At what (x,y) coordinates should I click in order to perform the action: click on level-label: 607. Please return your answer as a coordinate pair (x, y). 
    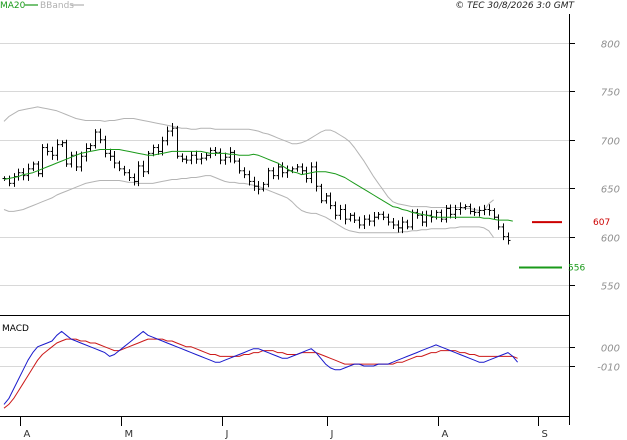
    Looking at the image, I should click on (601, 223).